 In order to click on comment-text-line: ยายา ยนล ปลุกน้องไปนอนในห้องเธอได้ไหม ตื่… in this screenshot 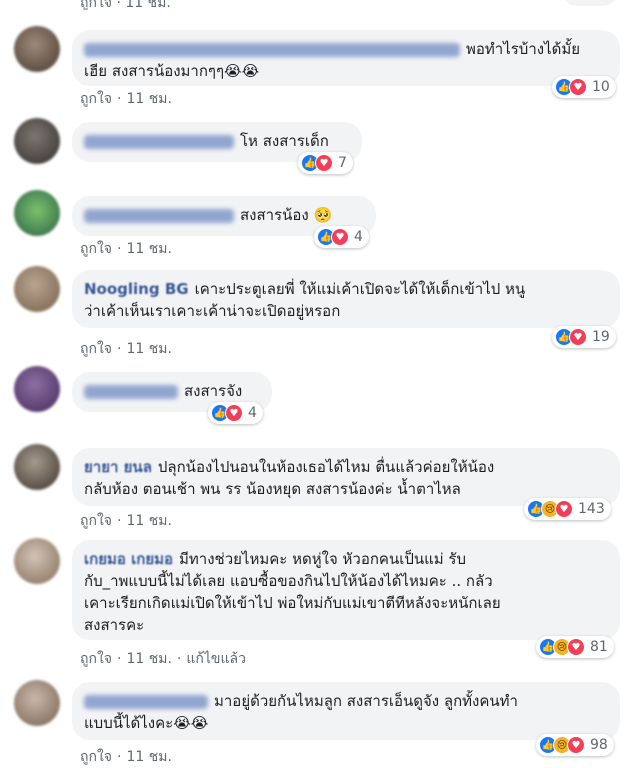, I will do `click(346, 467)`.